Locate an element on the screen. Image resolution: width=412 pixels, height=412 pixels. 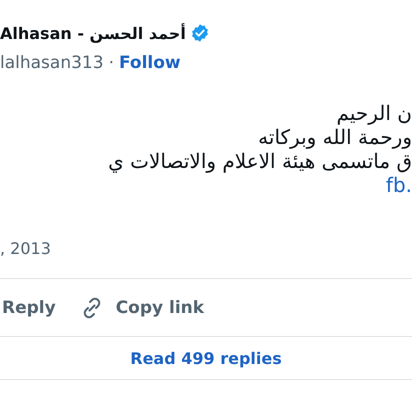
read-replies-link: Read 499 replies is located at coordinates (206, 358).